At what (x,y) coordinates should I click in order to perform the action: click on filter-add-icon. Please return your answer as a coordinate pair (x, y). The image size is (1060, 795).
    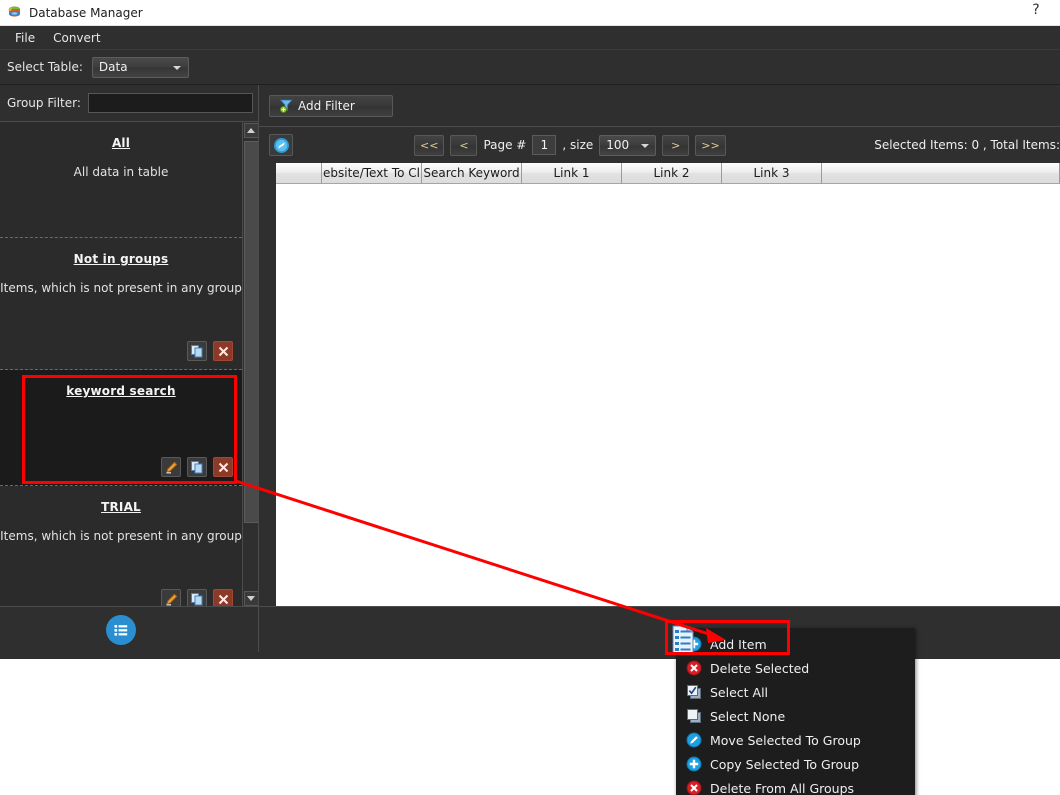
    Looking at the image, I should click on (286, 106).